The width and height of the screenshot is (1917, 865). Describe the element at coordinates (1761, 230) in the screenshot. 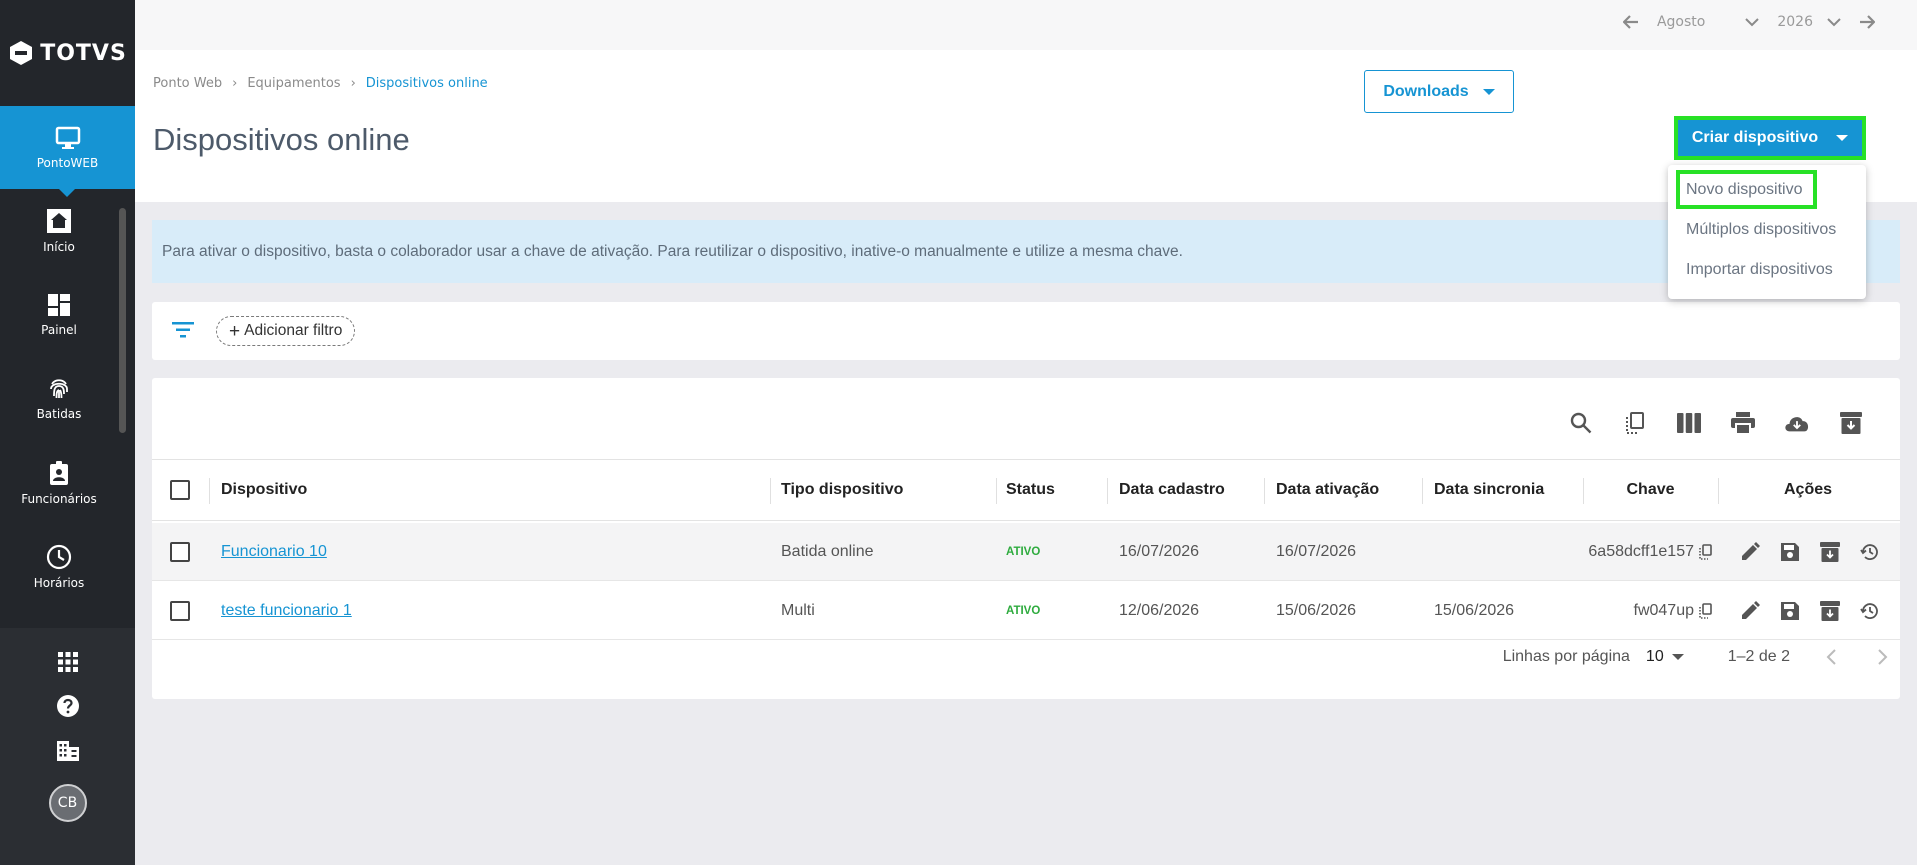

I see `menu-item-multiple-devices: Múltiplos dispositivos` at that location.